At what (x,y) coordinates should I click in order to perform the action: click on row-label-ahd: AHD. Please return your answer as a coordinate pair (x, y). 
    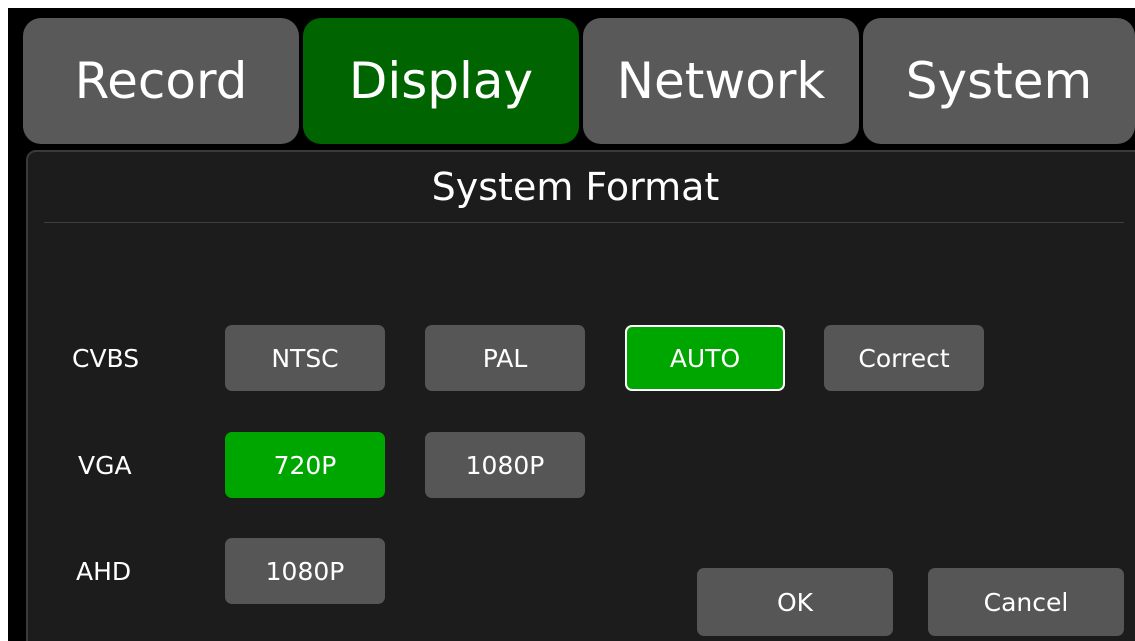
    Looking at the image, I should click on (104, 571).